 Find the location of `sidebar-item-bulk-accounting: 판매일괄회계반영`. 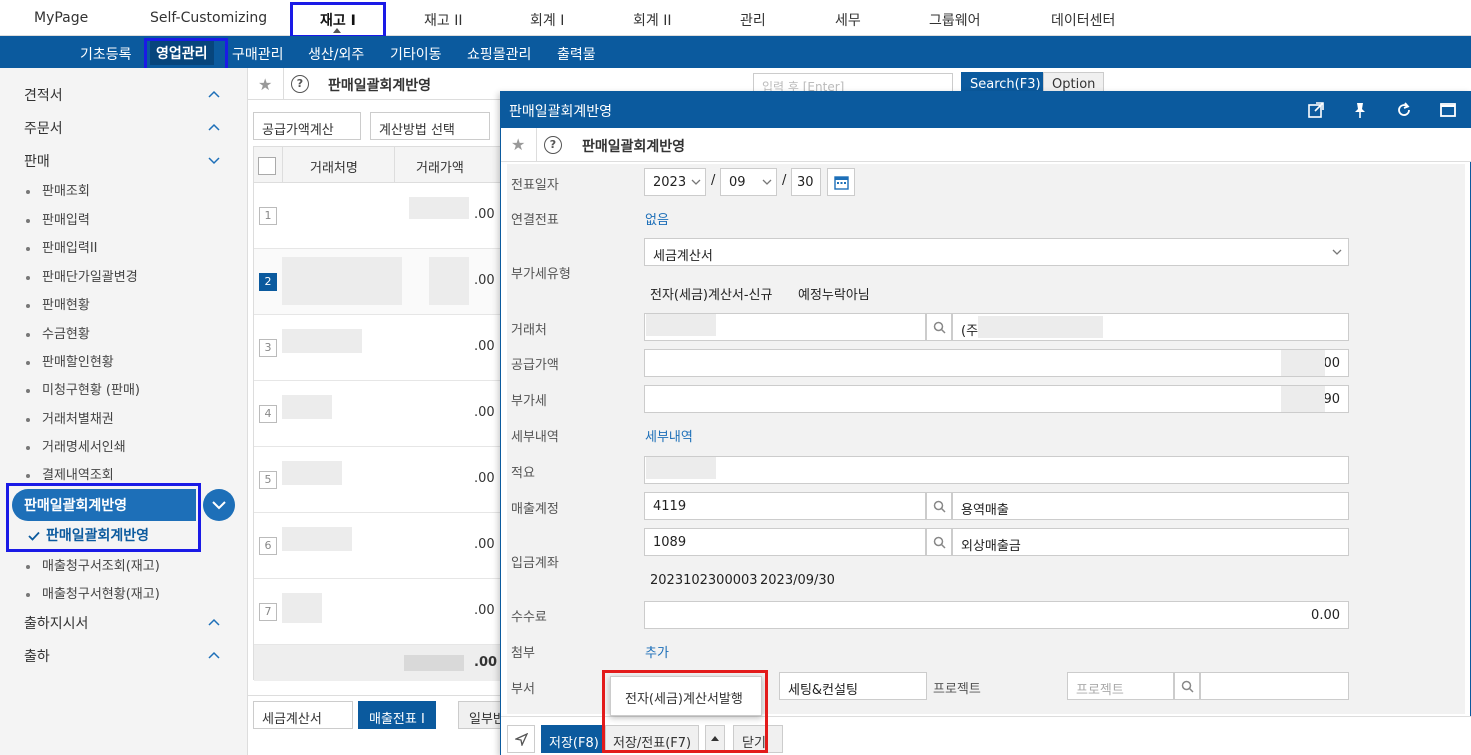

sidebar-item-bulk-accounting: 판매일괄회계반영 is located at coordinates (88, 535).